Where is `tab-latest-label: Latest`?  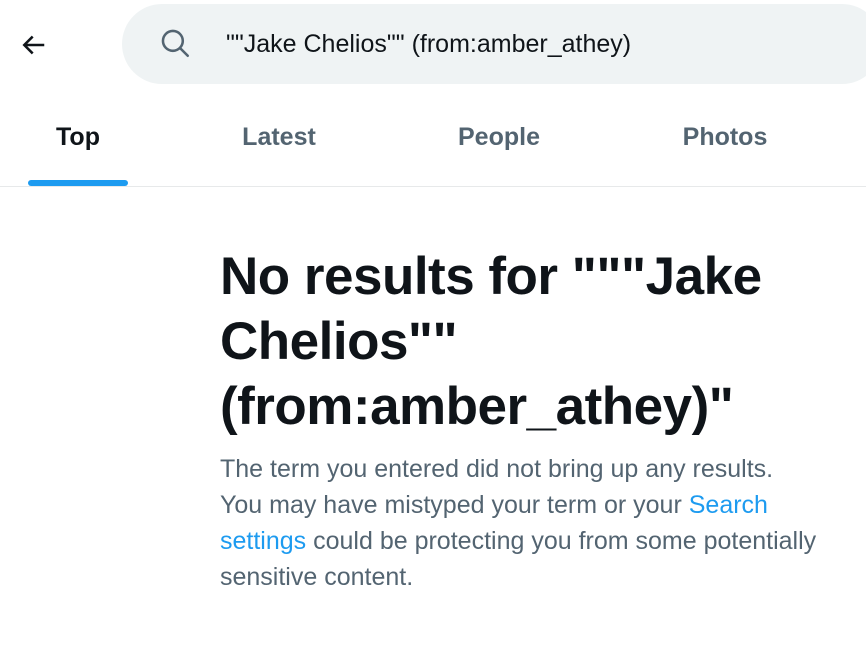 tab-latest-label: Latest is located at coordinates (279, 136).